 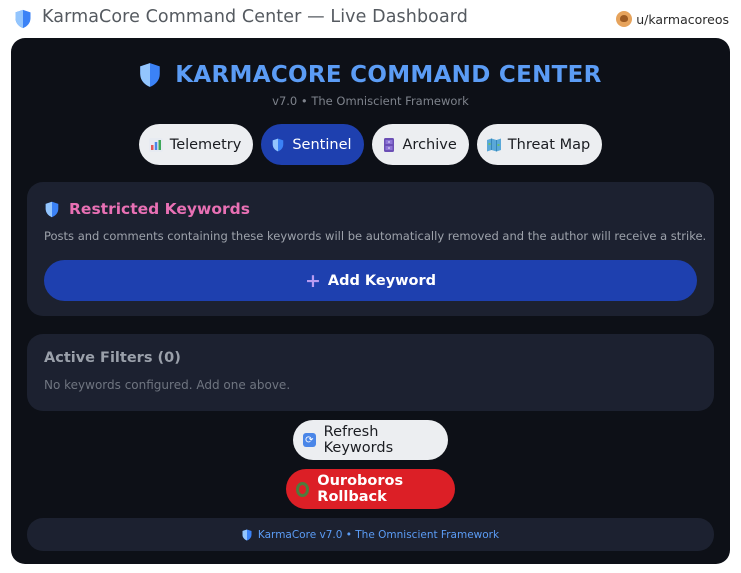 I want to click on page-title: KARMACORE COMMAND CENTER, so click(x=388, y=75).